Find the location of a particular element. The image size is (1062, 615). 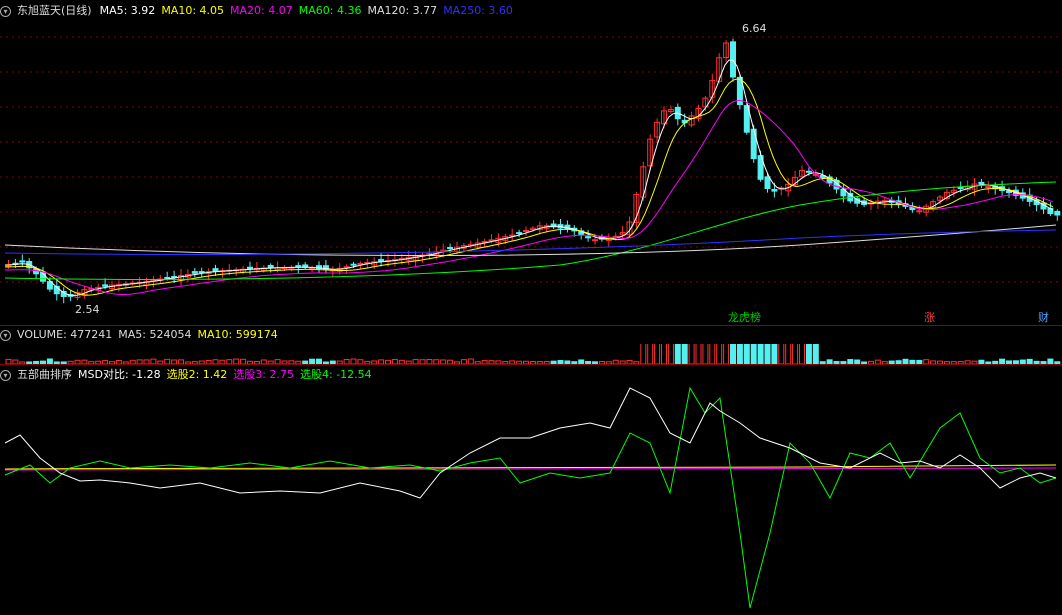

volume-title: VOLUME: 477241 is located at coordinates (65, 334).